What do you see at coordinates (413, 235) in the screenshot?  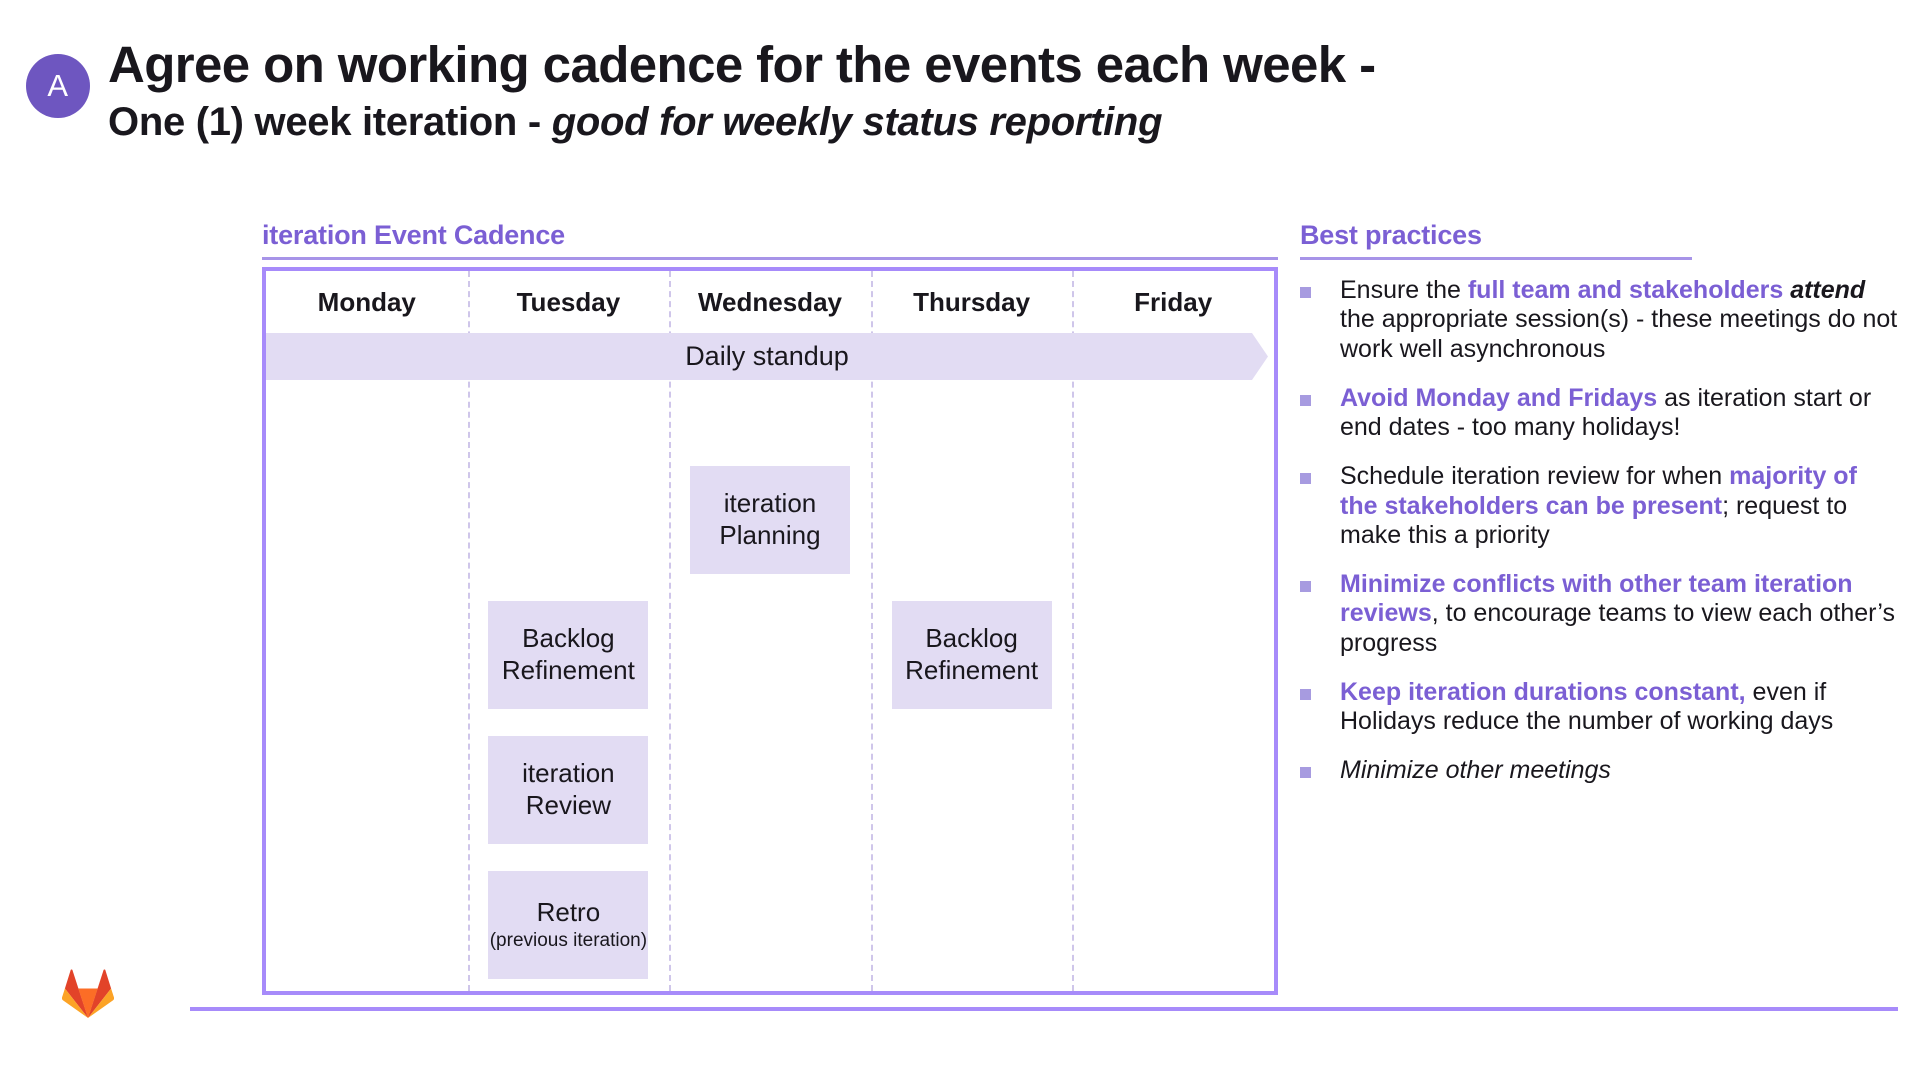 I see `cadence-heading: iteration Event Cadence` at bounding box center [413, 235].